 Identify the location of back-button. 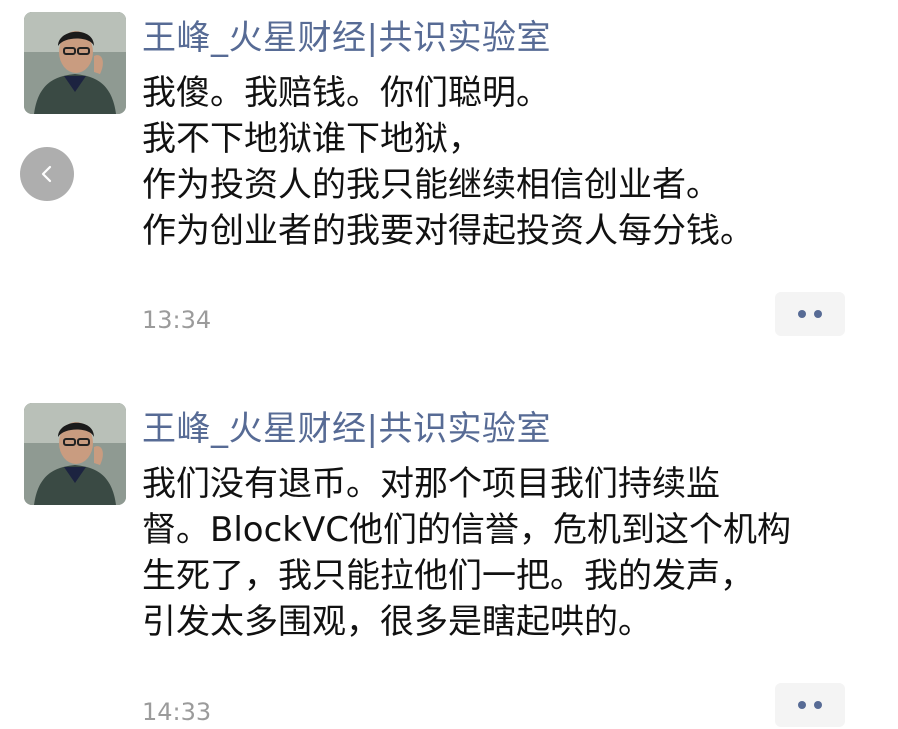
(47, 174).